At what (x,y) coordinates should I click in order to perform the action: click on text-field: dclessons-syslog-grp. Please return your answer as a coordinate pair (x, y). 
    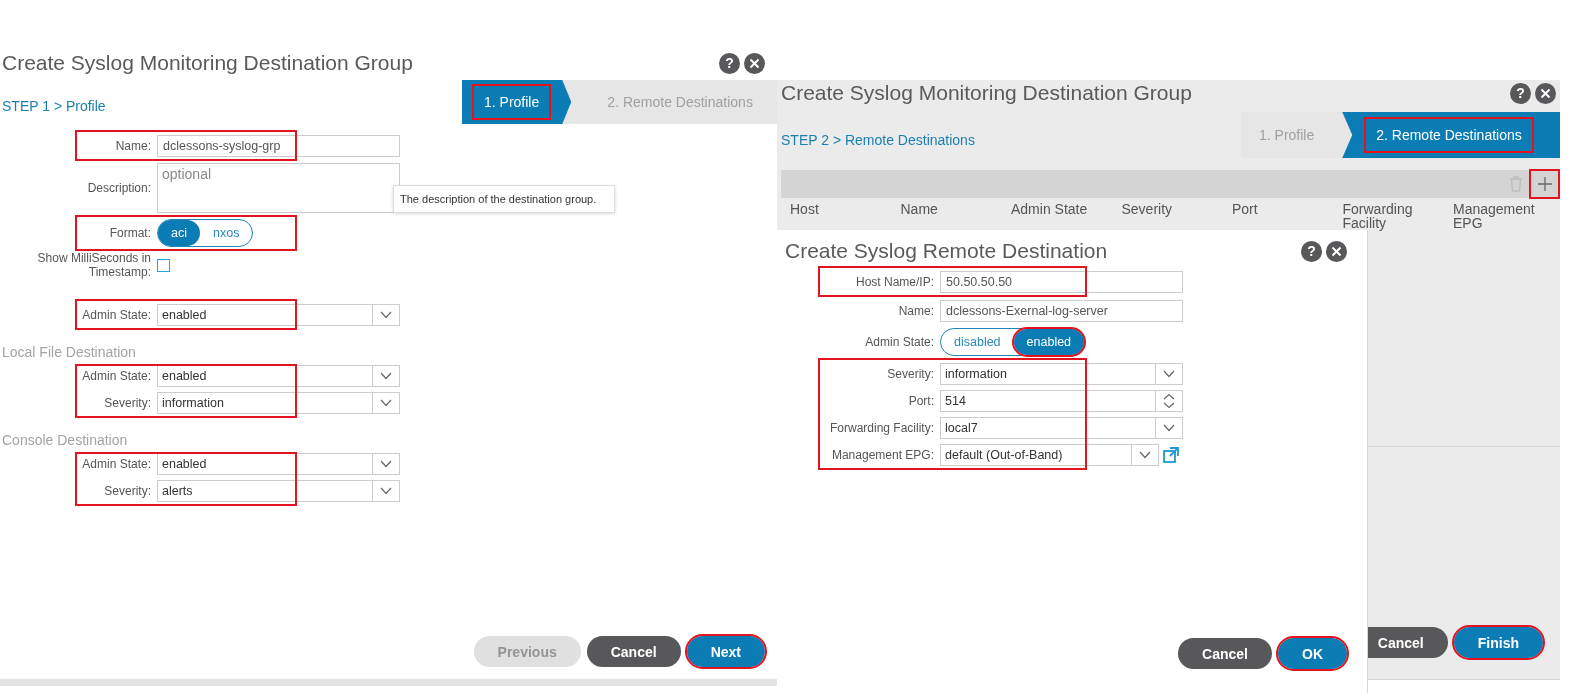
    Looking at the image, I should click on (278, 145).